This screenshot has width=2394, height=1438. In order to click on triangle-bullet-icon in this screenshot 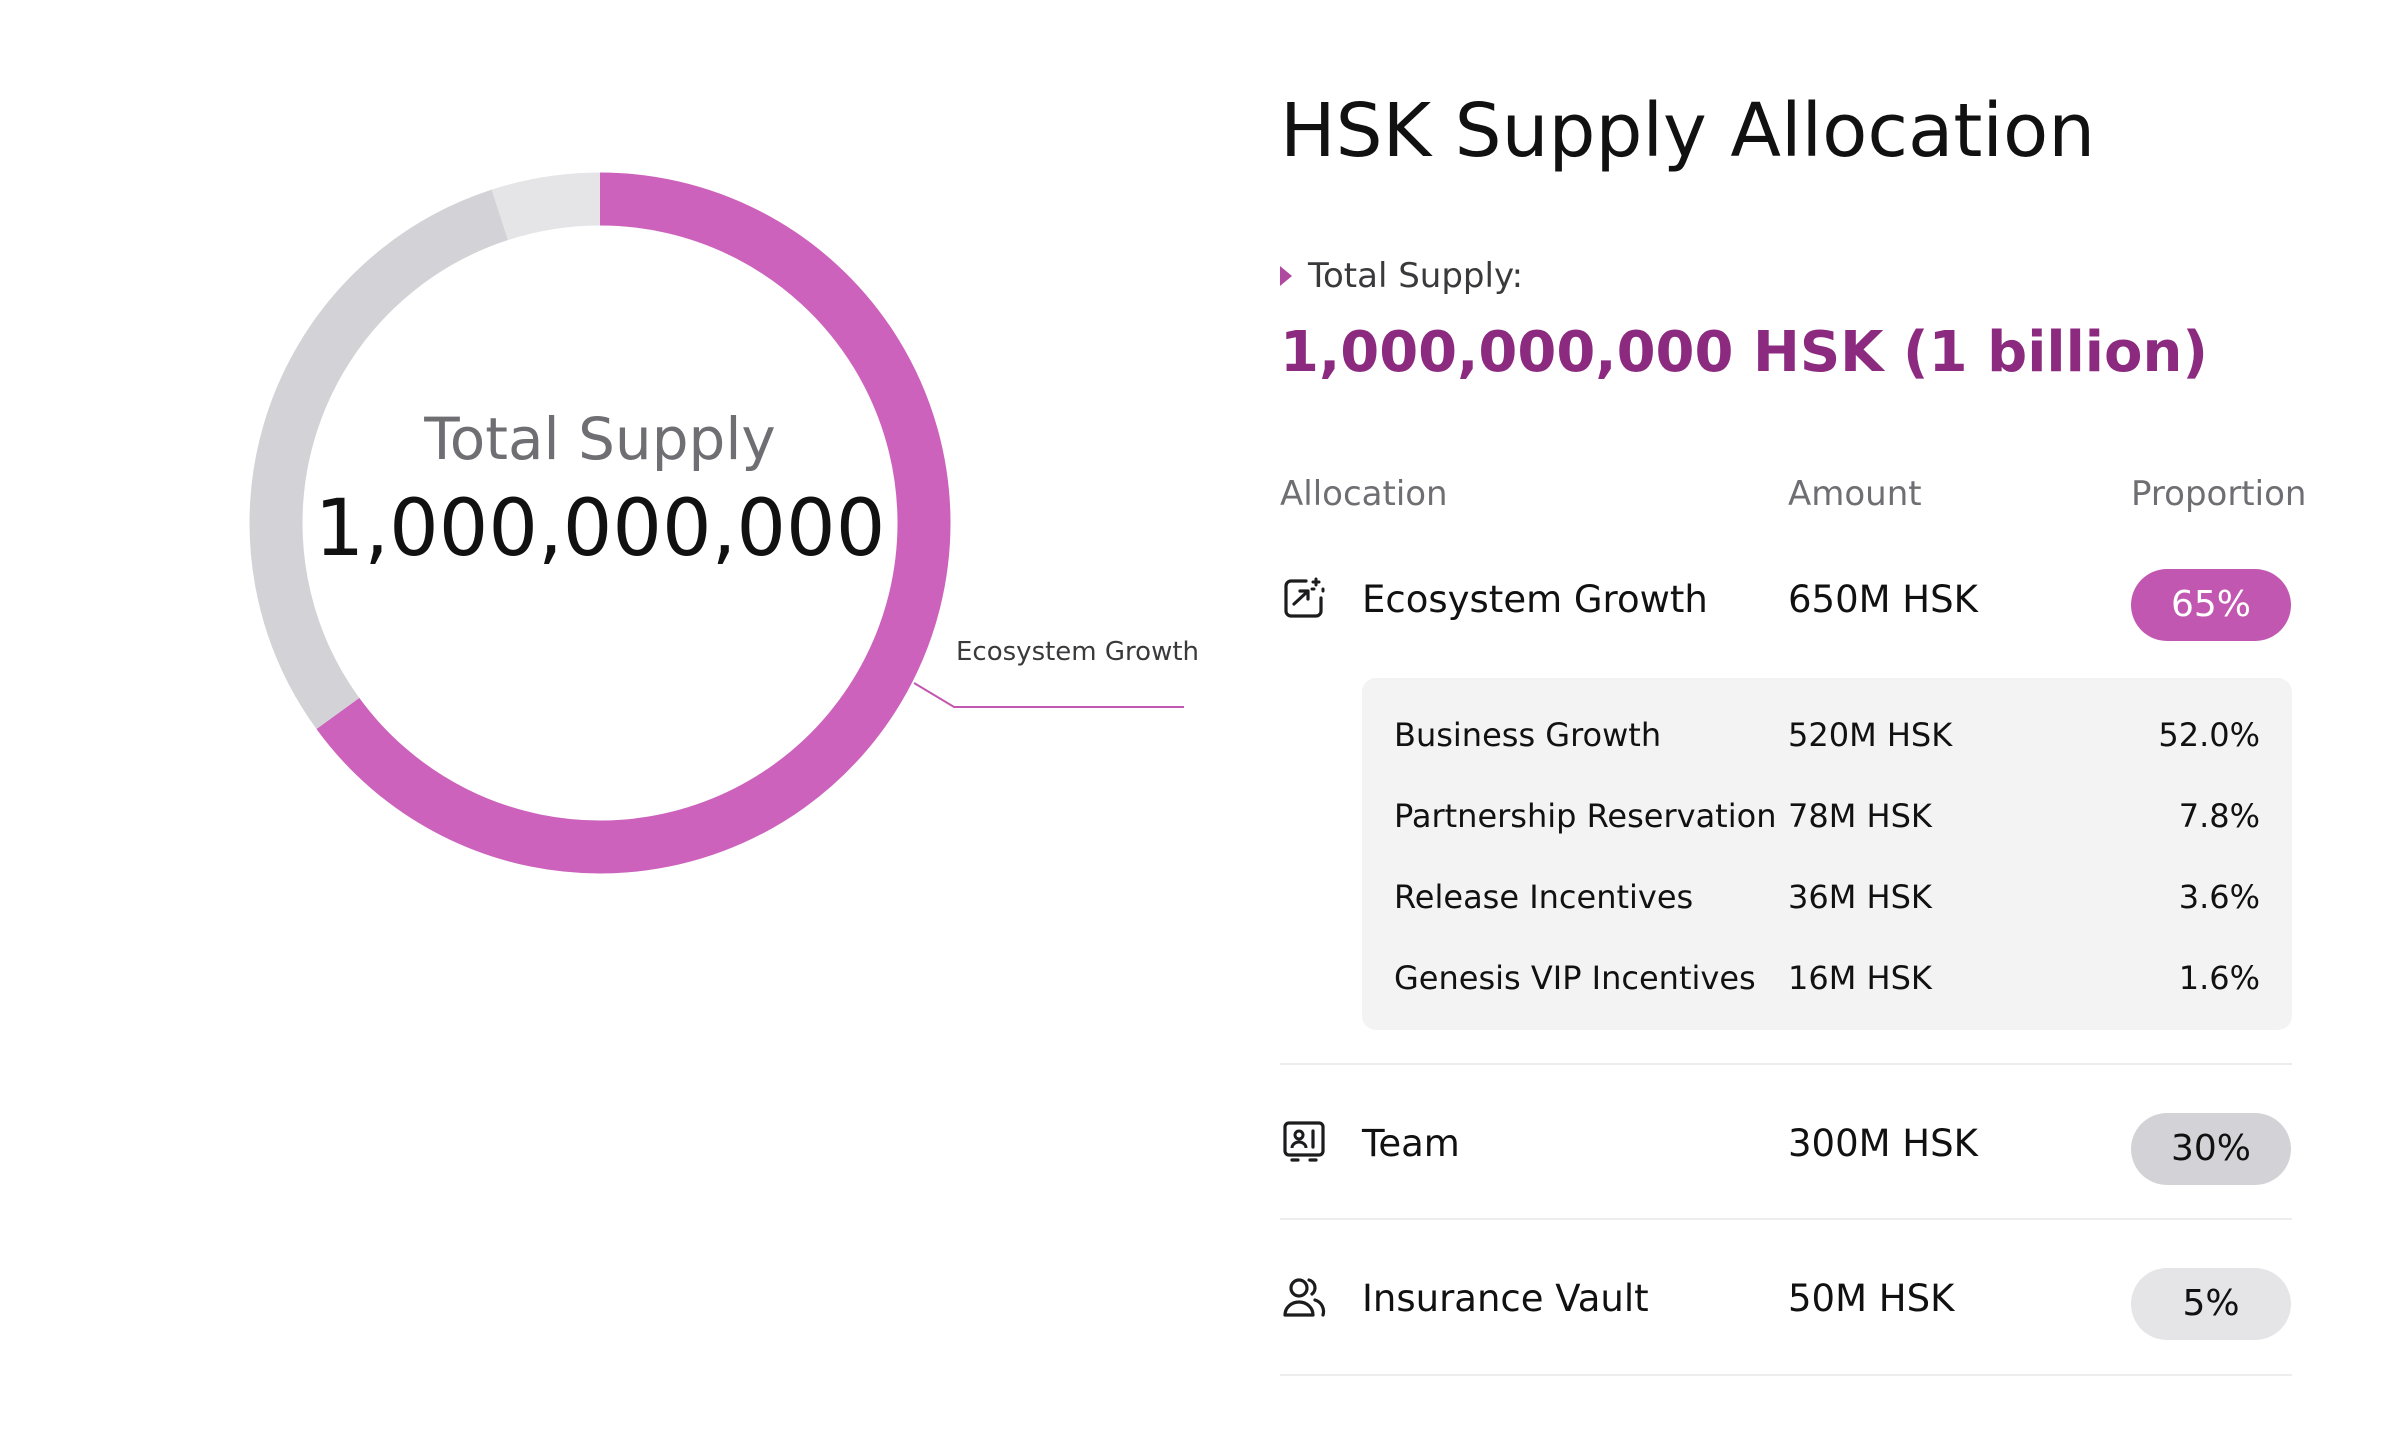, I will do `click(1286, 275)`.